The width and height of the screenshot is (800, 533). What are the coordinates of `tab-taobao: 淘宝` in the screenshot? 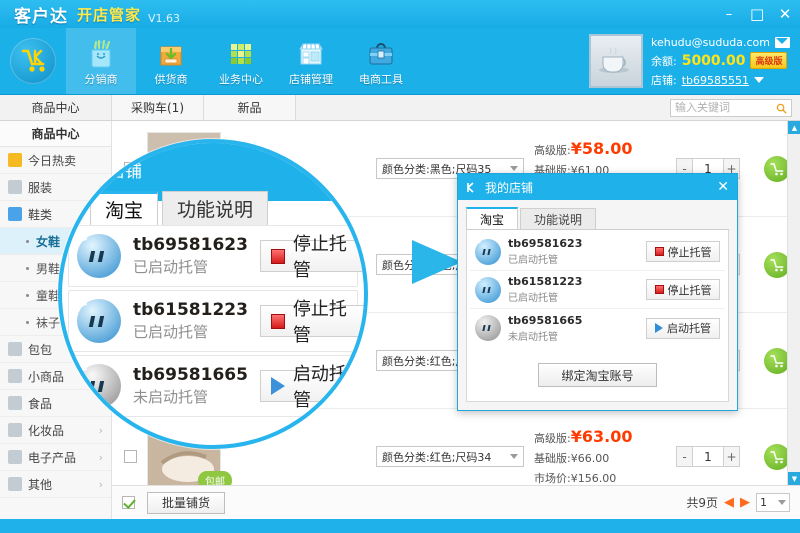 It's located at (492, 218).